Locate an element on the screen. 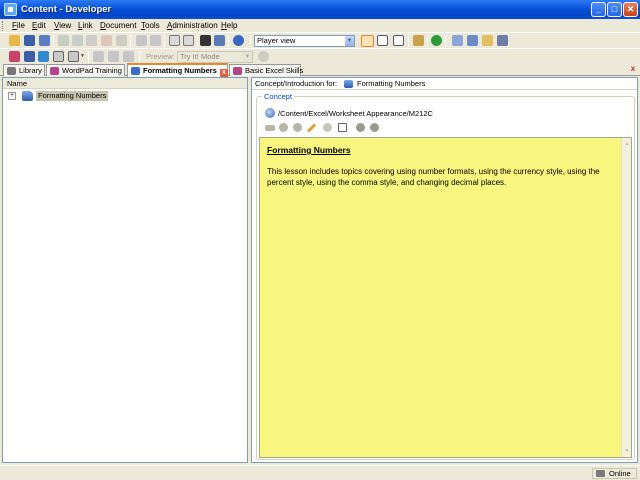 This screenshot has height=480, width=640. tab-label: WordPad Training is located at coordinates (92, 70).